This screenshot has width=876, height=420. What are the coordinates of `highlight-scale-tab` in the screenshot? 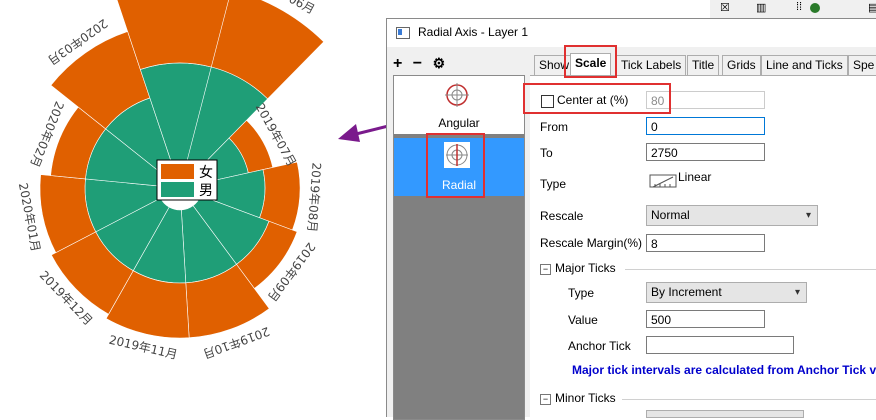 It's located at (590, 61).